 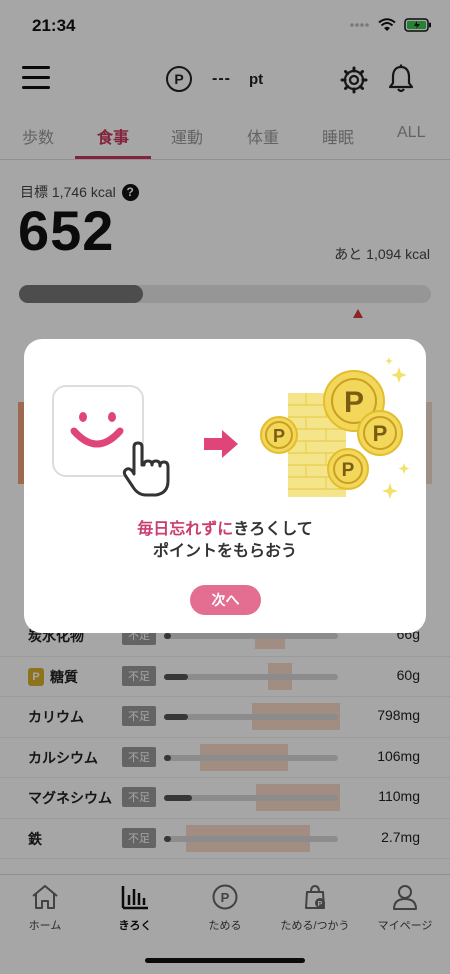 I want to click on arrow-right-icon, so click(x=221, y=444).